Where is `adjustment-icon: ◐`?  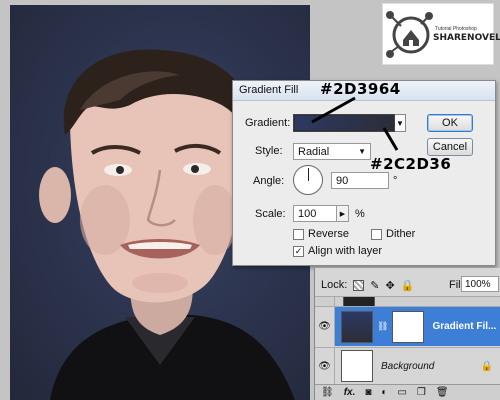 adjustment-icon: ◐ is located at coordinates (384, 392).